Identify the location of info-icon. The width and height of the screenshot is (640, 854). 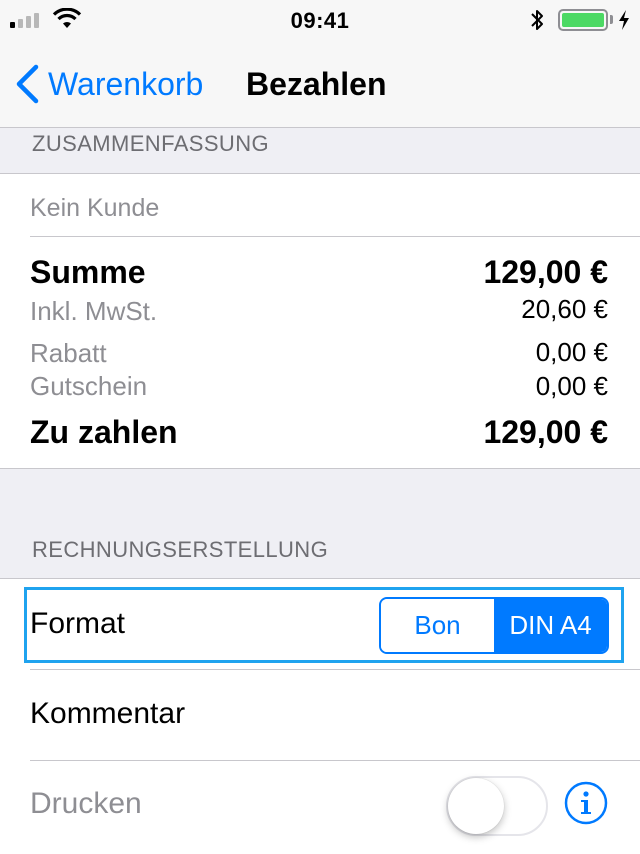
(586, 803).